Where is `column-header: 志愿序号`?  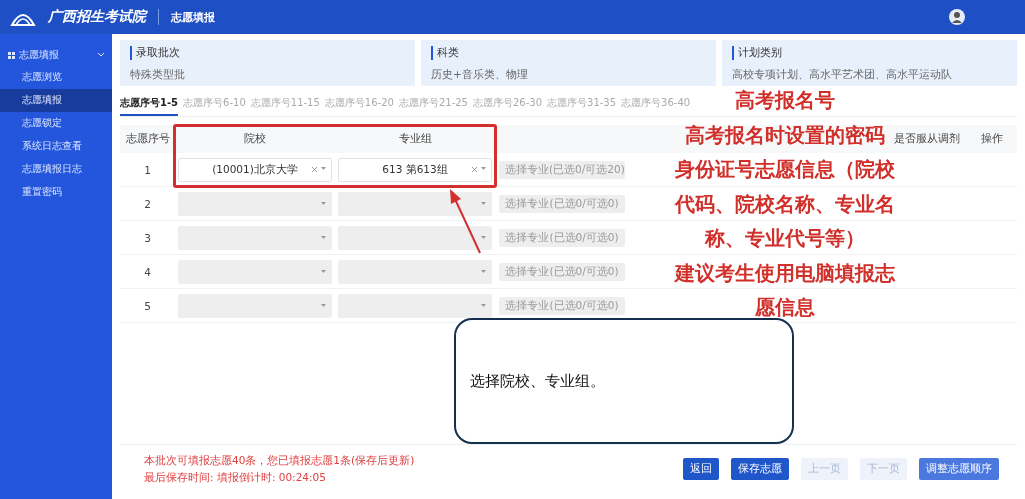
column-header: 志愿序号 is located at coordinates (147, 139).